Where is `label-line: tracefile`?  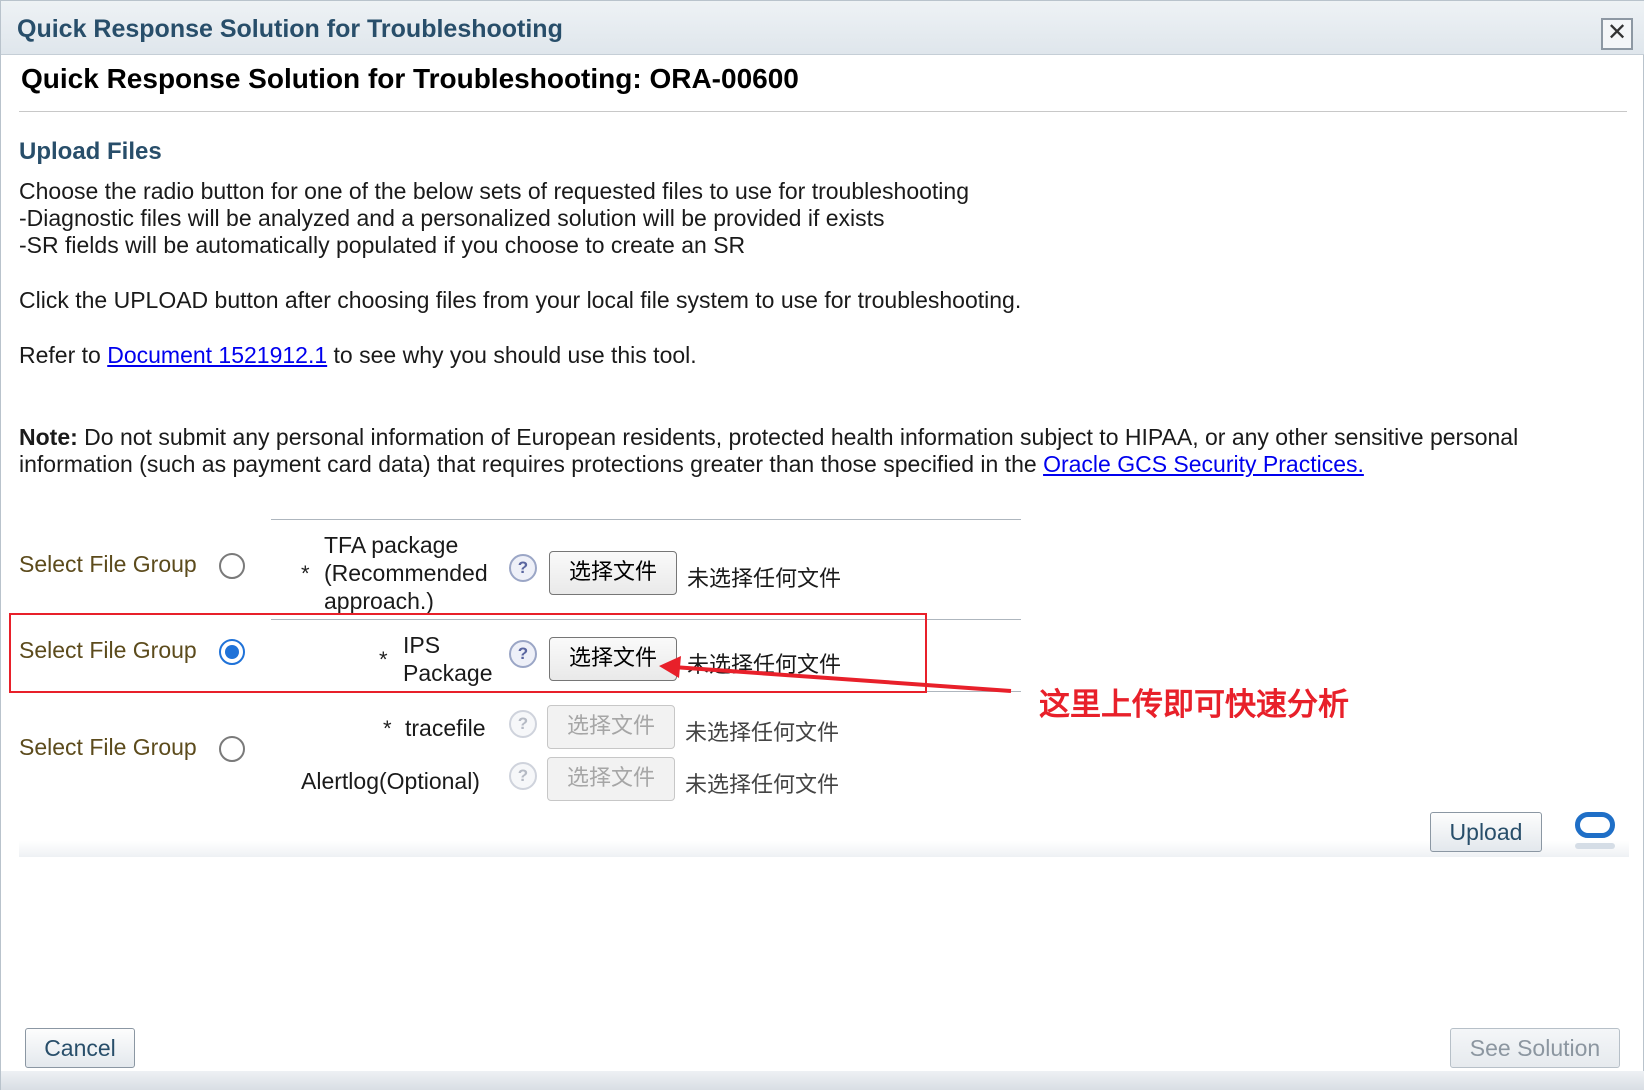 label-line: tracefile is located at coordinates (445, 728).